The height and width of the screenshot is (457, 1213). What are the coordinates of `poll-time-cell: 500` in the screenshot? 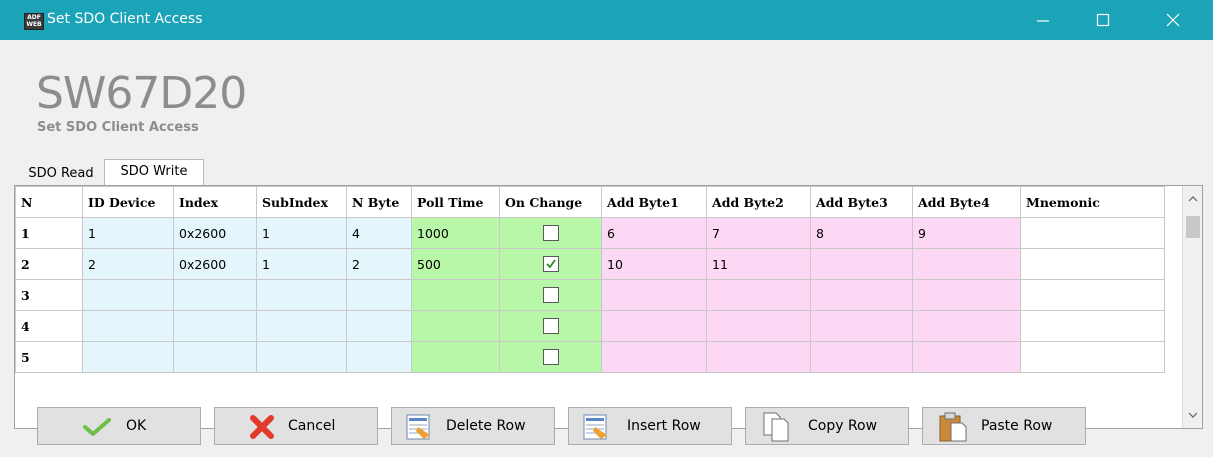 It's located at (455, 264).